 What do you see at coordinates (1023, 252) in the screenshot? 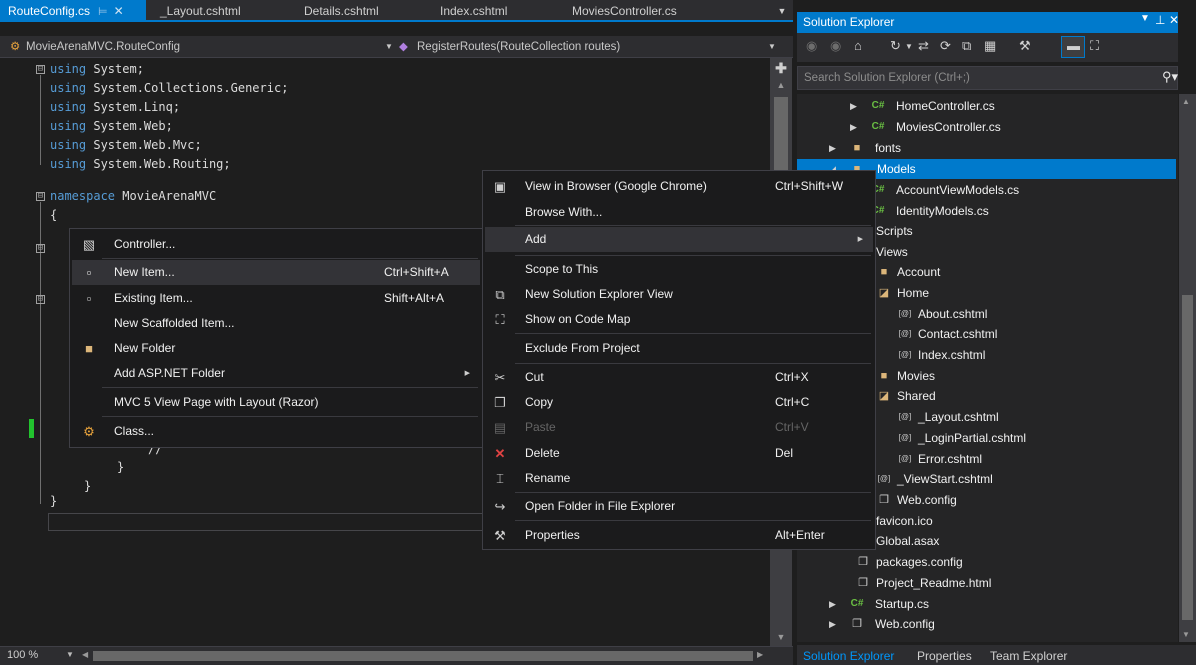
I see `tree-item: Views` at bounding box center [1023, 252].